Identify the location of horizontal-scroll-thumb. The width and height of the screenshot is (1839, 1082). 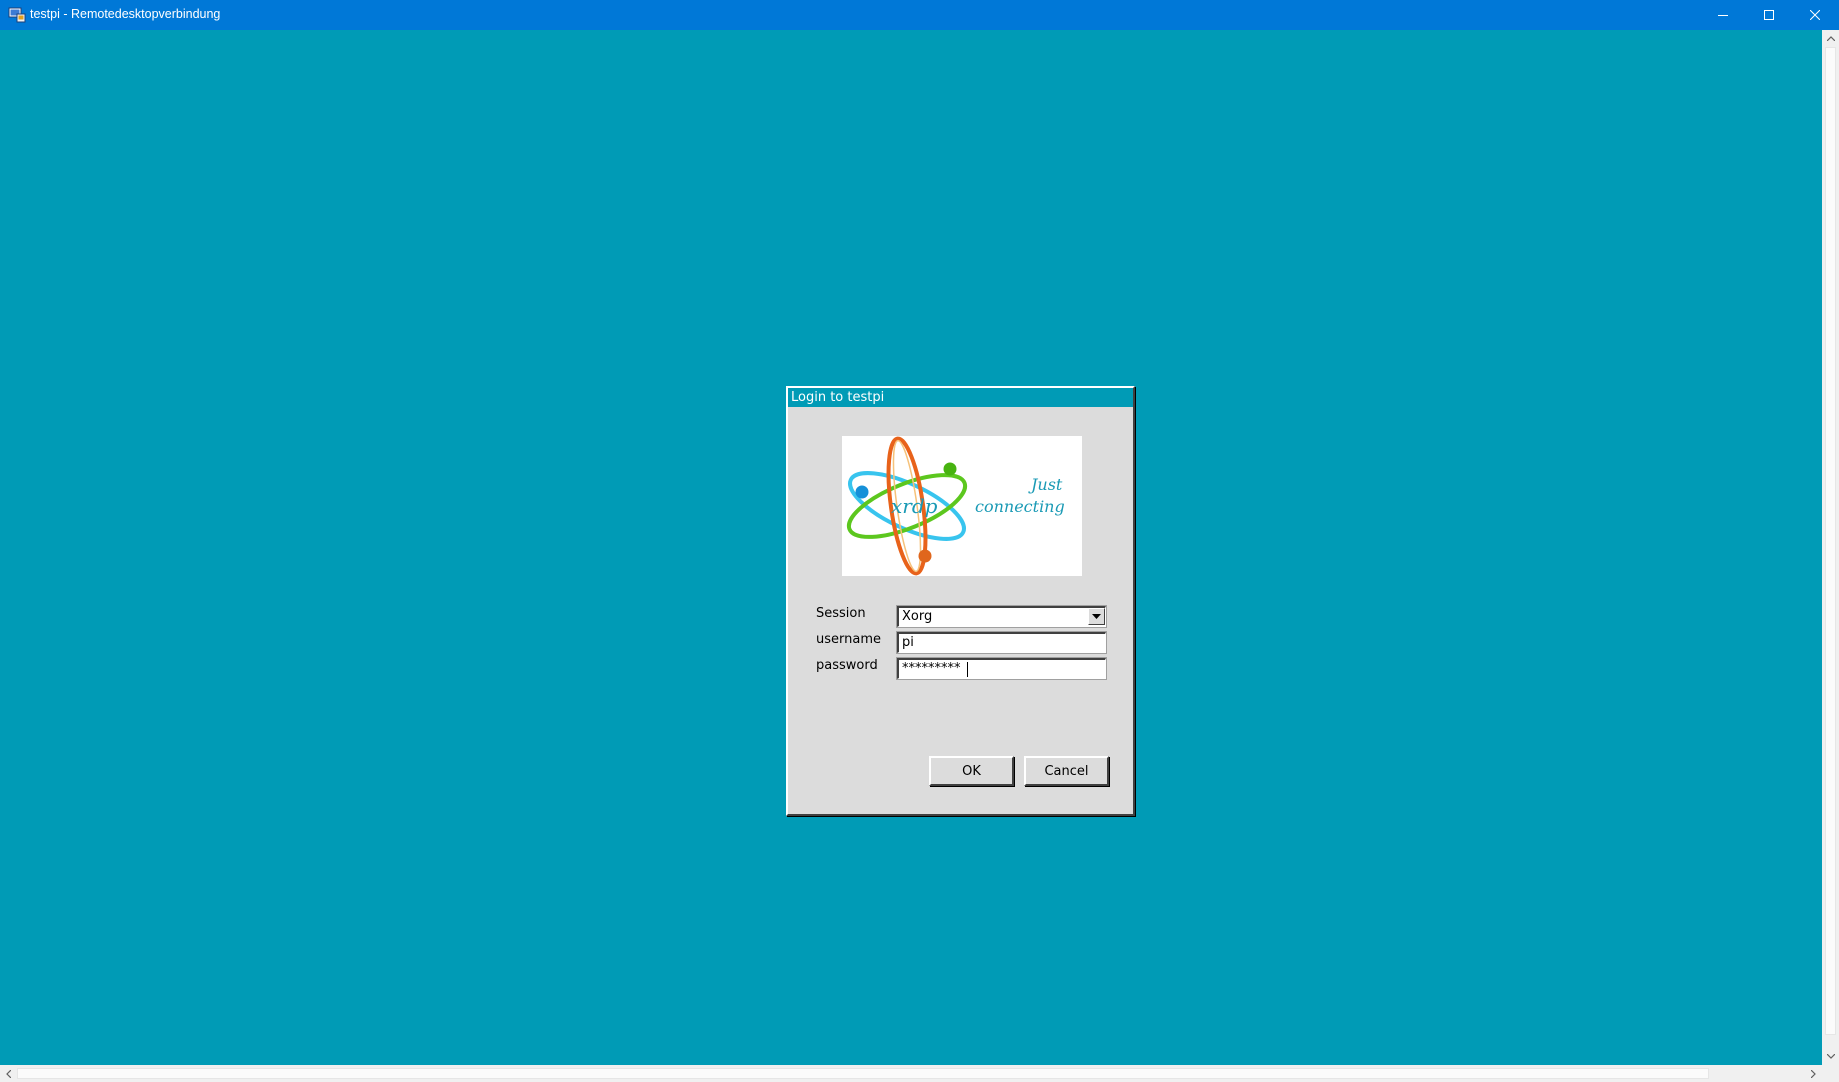
(863, 1073).